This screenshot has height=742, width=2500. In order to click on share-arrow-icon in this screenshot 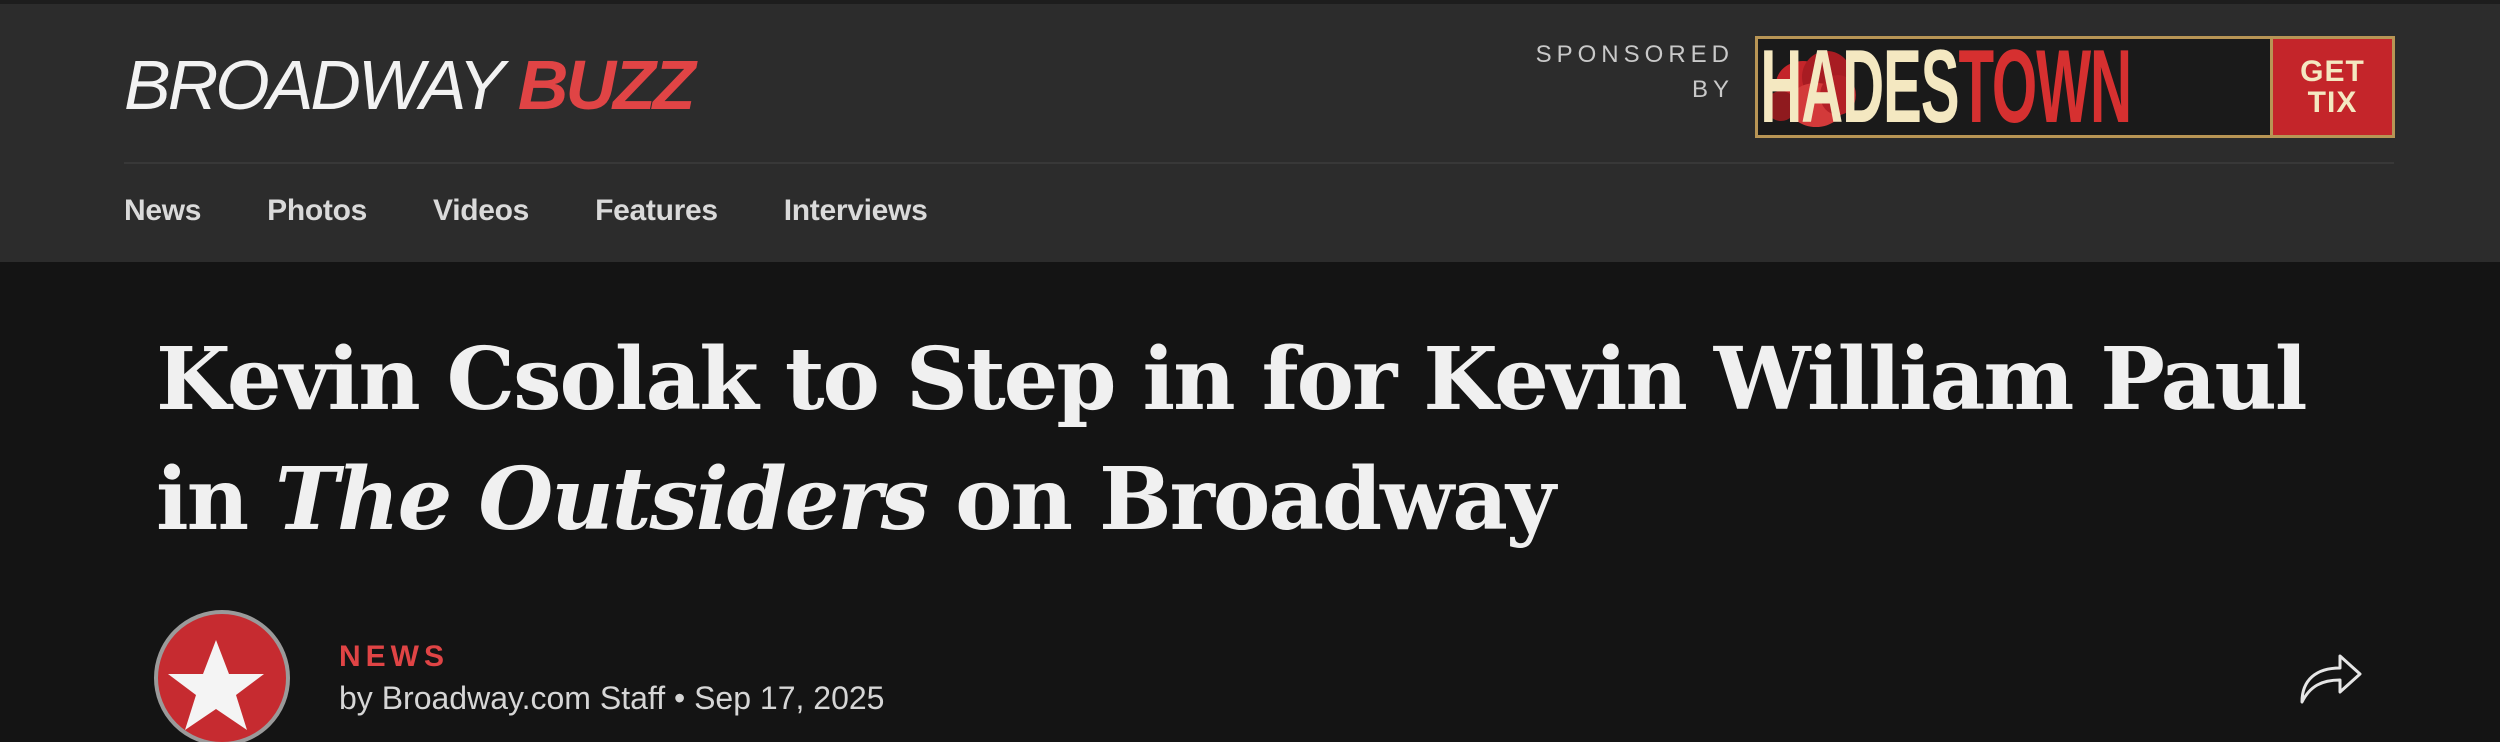, I will do `click(2331, 676)`.